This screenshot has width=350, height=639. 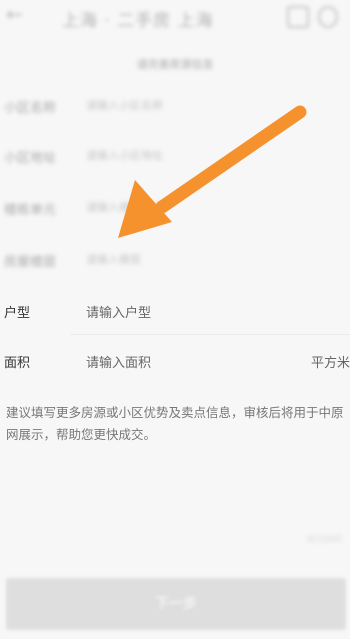 I want to click on arrow-shaft, so click(x=231, y=159).